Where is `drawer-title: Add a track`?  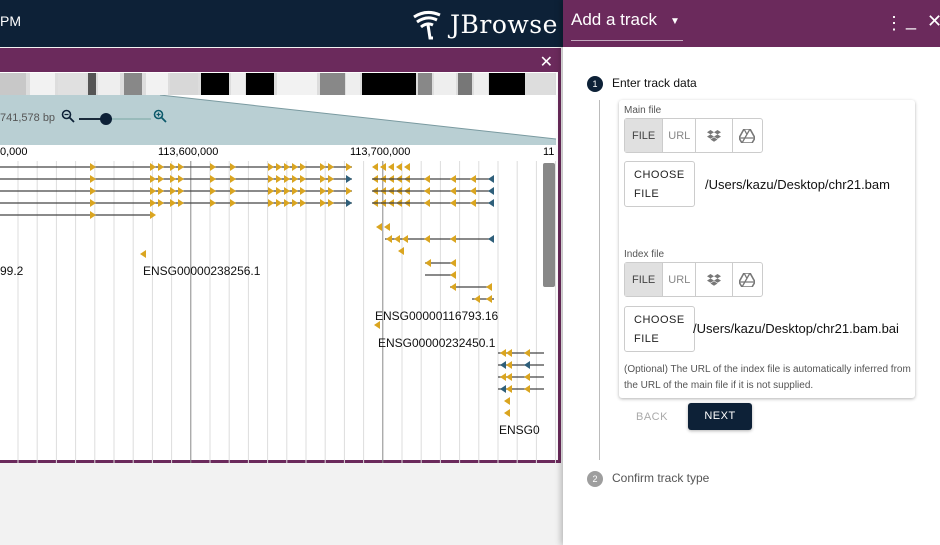
drawer-title: Add a track is located at coordinates (614, 20).